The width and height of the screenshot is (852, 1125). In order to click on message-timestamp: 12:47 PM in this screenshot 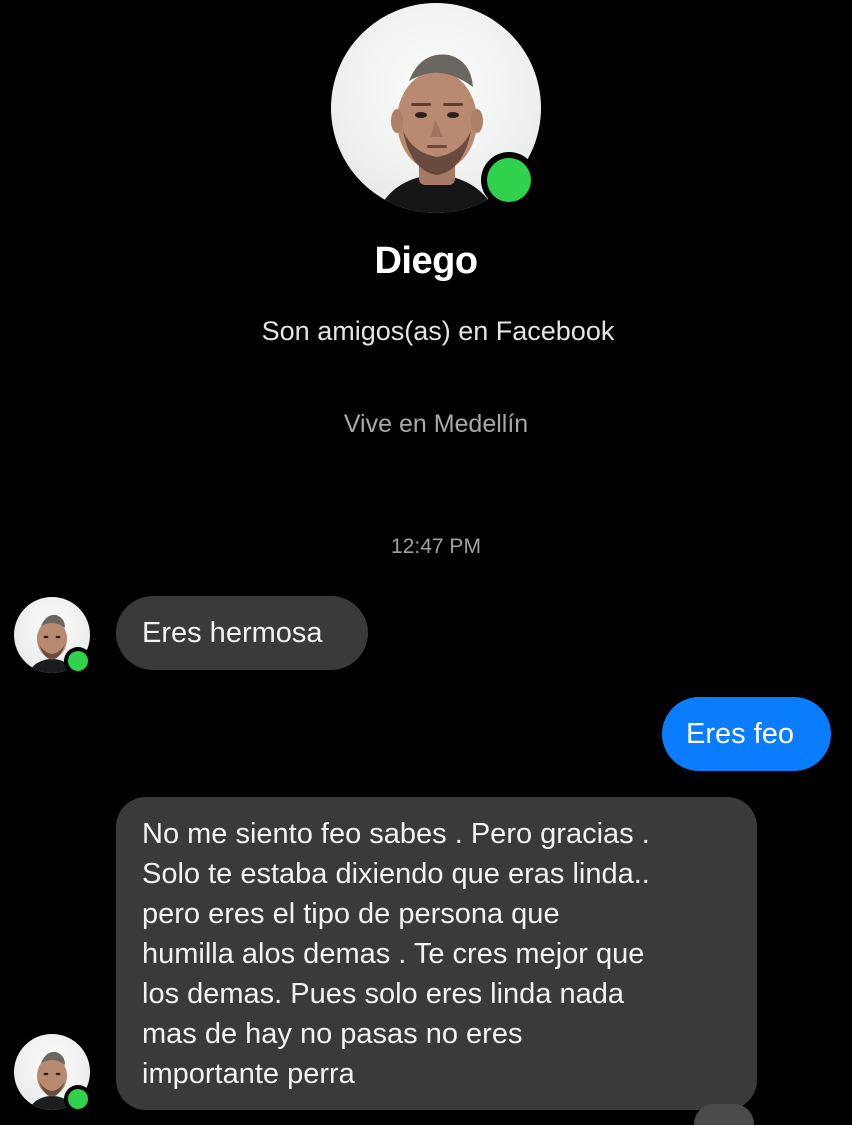, I will do `click(436, 546)`.